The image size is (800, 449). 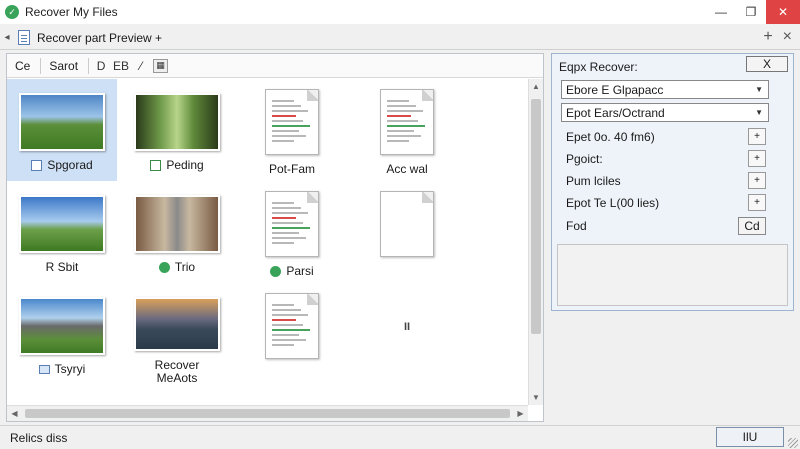 I want to click on pause-icon: II, so click(x=407, y=327).